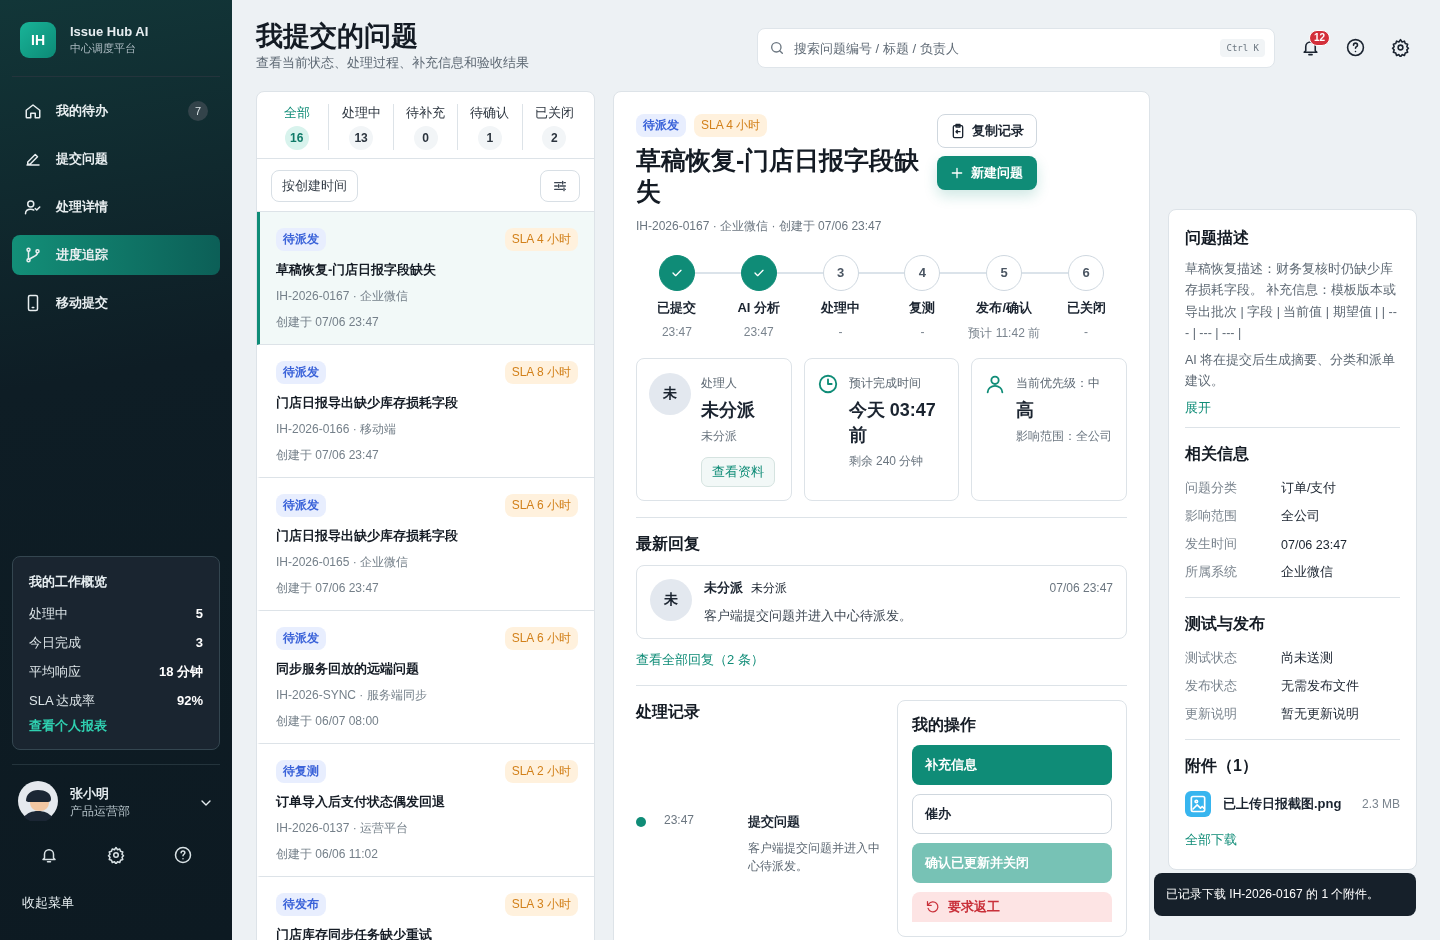 Image resolution: width=1440 pixels, height=940 pixels. What do you see at coordinates (1307, 658) in the screenshot?
I see `field-value: 尚未送测` at bounding box center [1307, 658].